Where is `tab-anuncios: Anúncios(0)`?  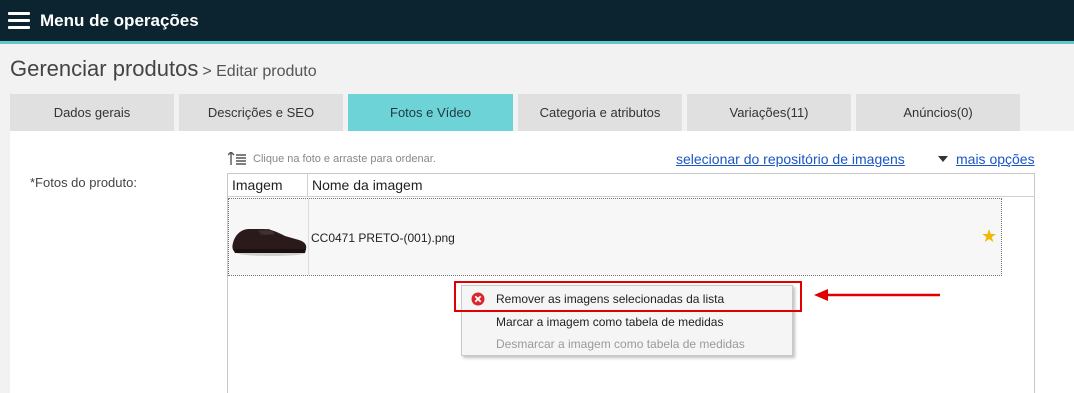 tab-anuncios: Anúncios(0) is located at coordinates (938, 112).